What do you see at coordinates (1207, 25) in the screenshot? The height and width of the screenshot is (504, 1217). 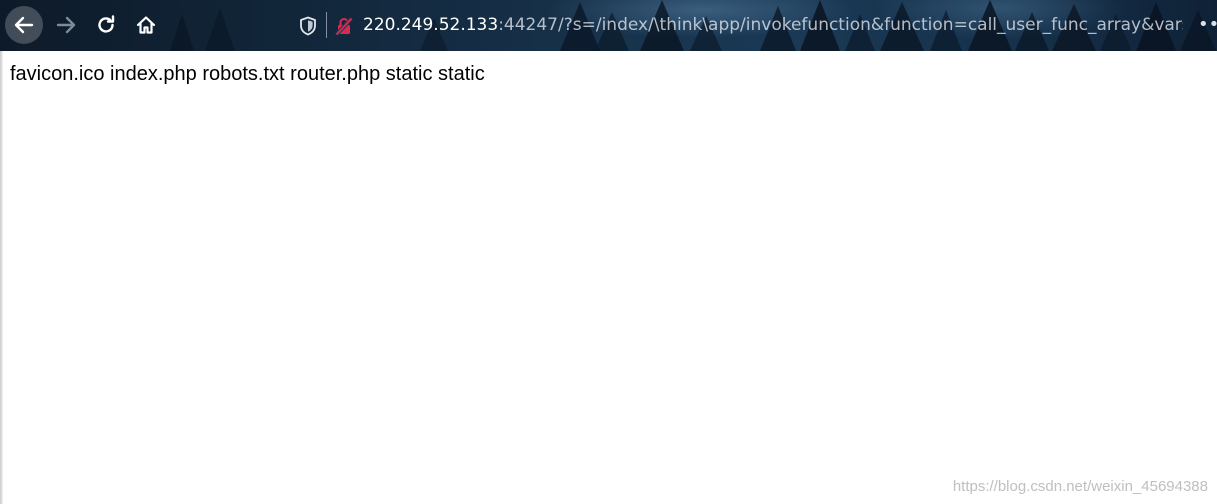 I see `more-dots-icon: ••` at bounding box center [1207, 25].